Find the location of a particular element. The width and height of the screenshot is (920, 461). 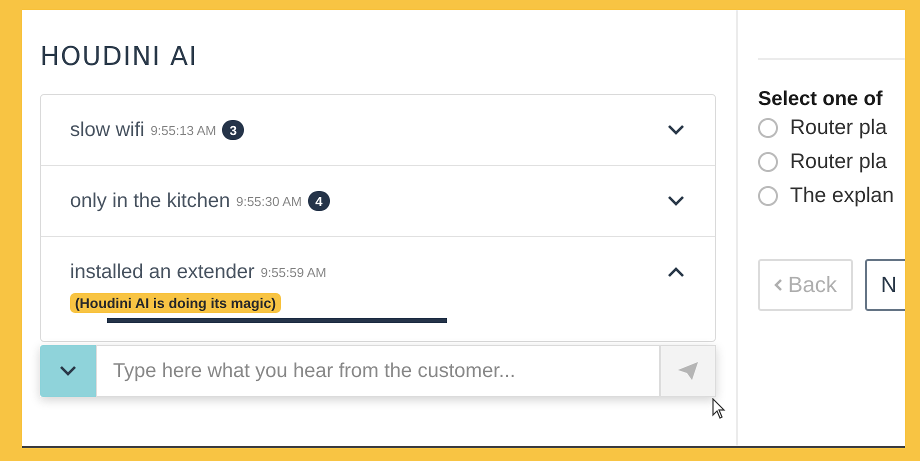

collapse-chevron-icon is located at coordinates (676, 272).